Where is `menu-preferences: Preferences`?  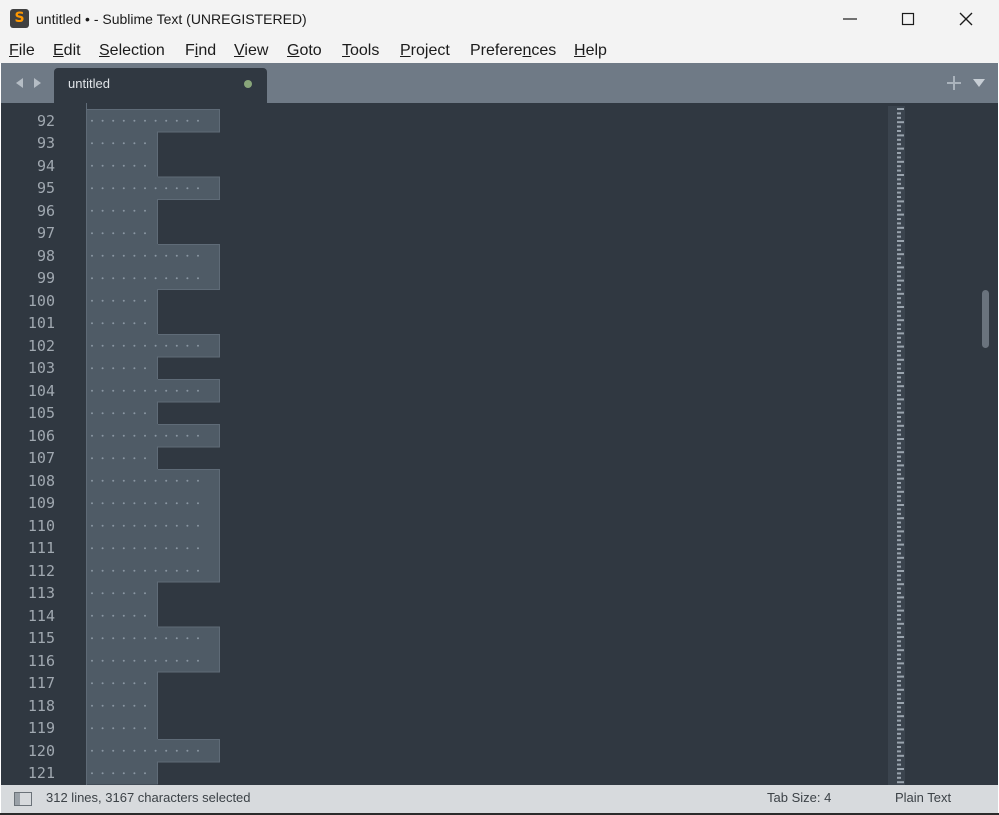
menu-preferences: Preferences is located at coordinates (513, 50).